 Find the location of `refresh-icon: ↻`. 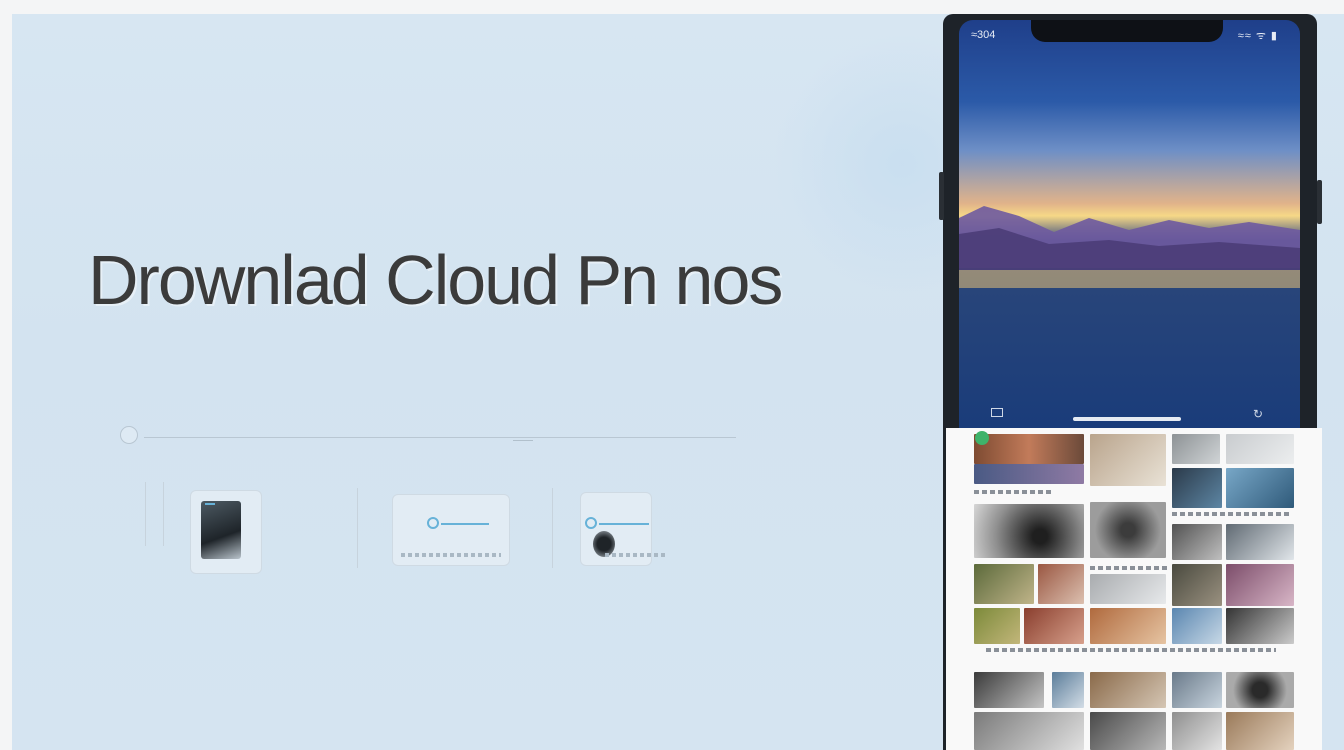

refresh-icon: ↻ is located at coordinates (1258, 414).